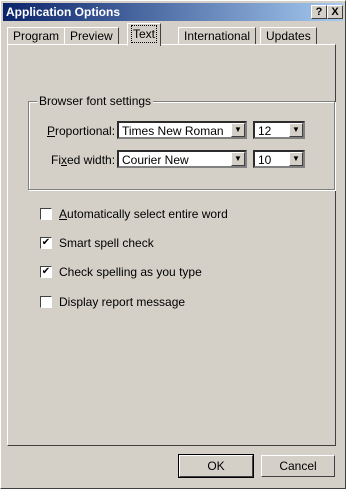 The image size is (346, 489). Describe the element at coordinates (319, 12) in the screenshot. I see `help-button: ?` at that location.